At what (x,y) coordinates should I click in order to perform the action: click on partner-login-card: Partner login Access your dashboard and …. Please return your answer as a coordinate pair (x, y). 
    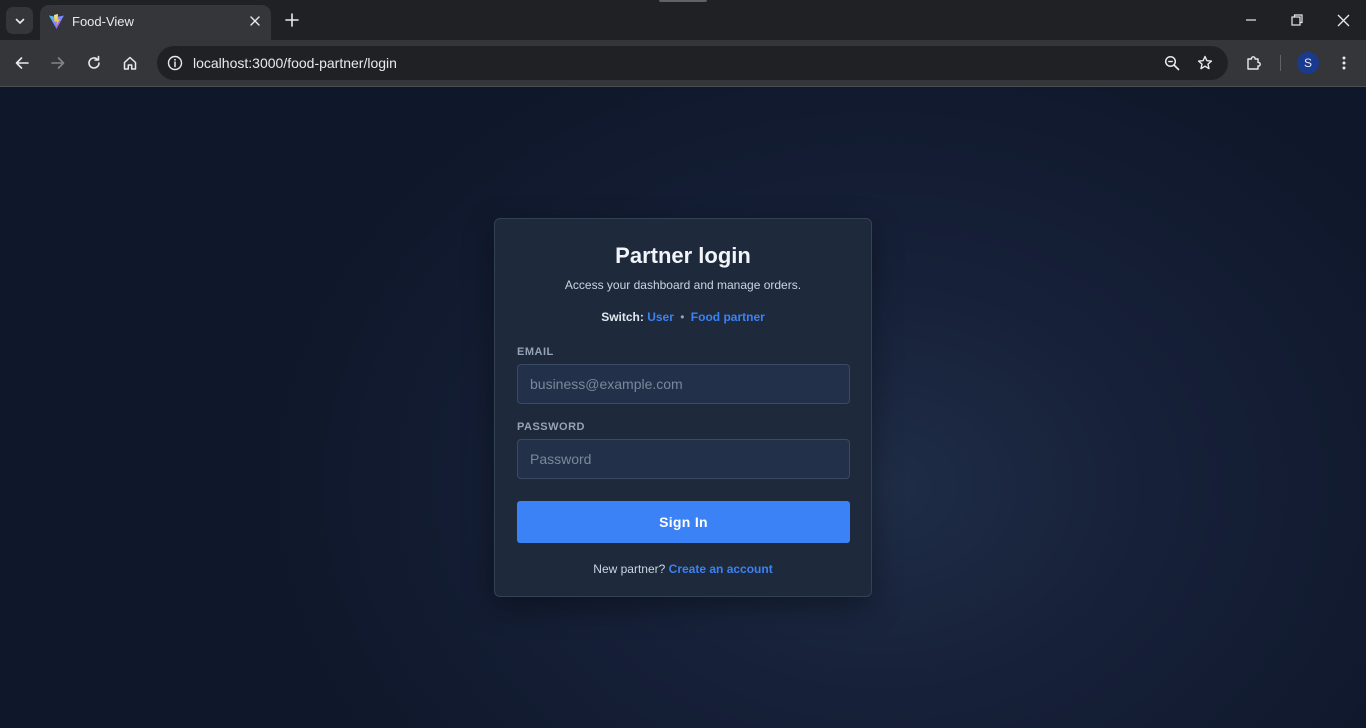
    Looking at the image, I should click on (683, 407).